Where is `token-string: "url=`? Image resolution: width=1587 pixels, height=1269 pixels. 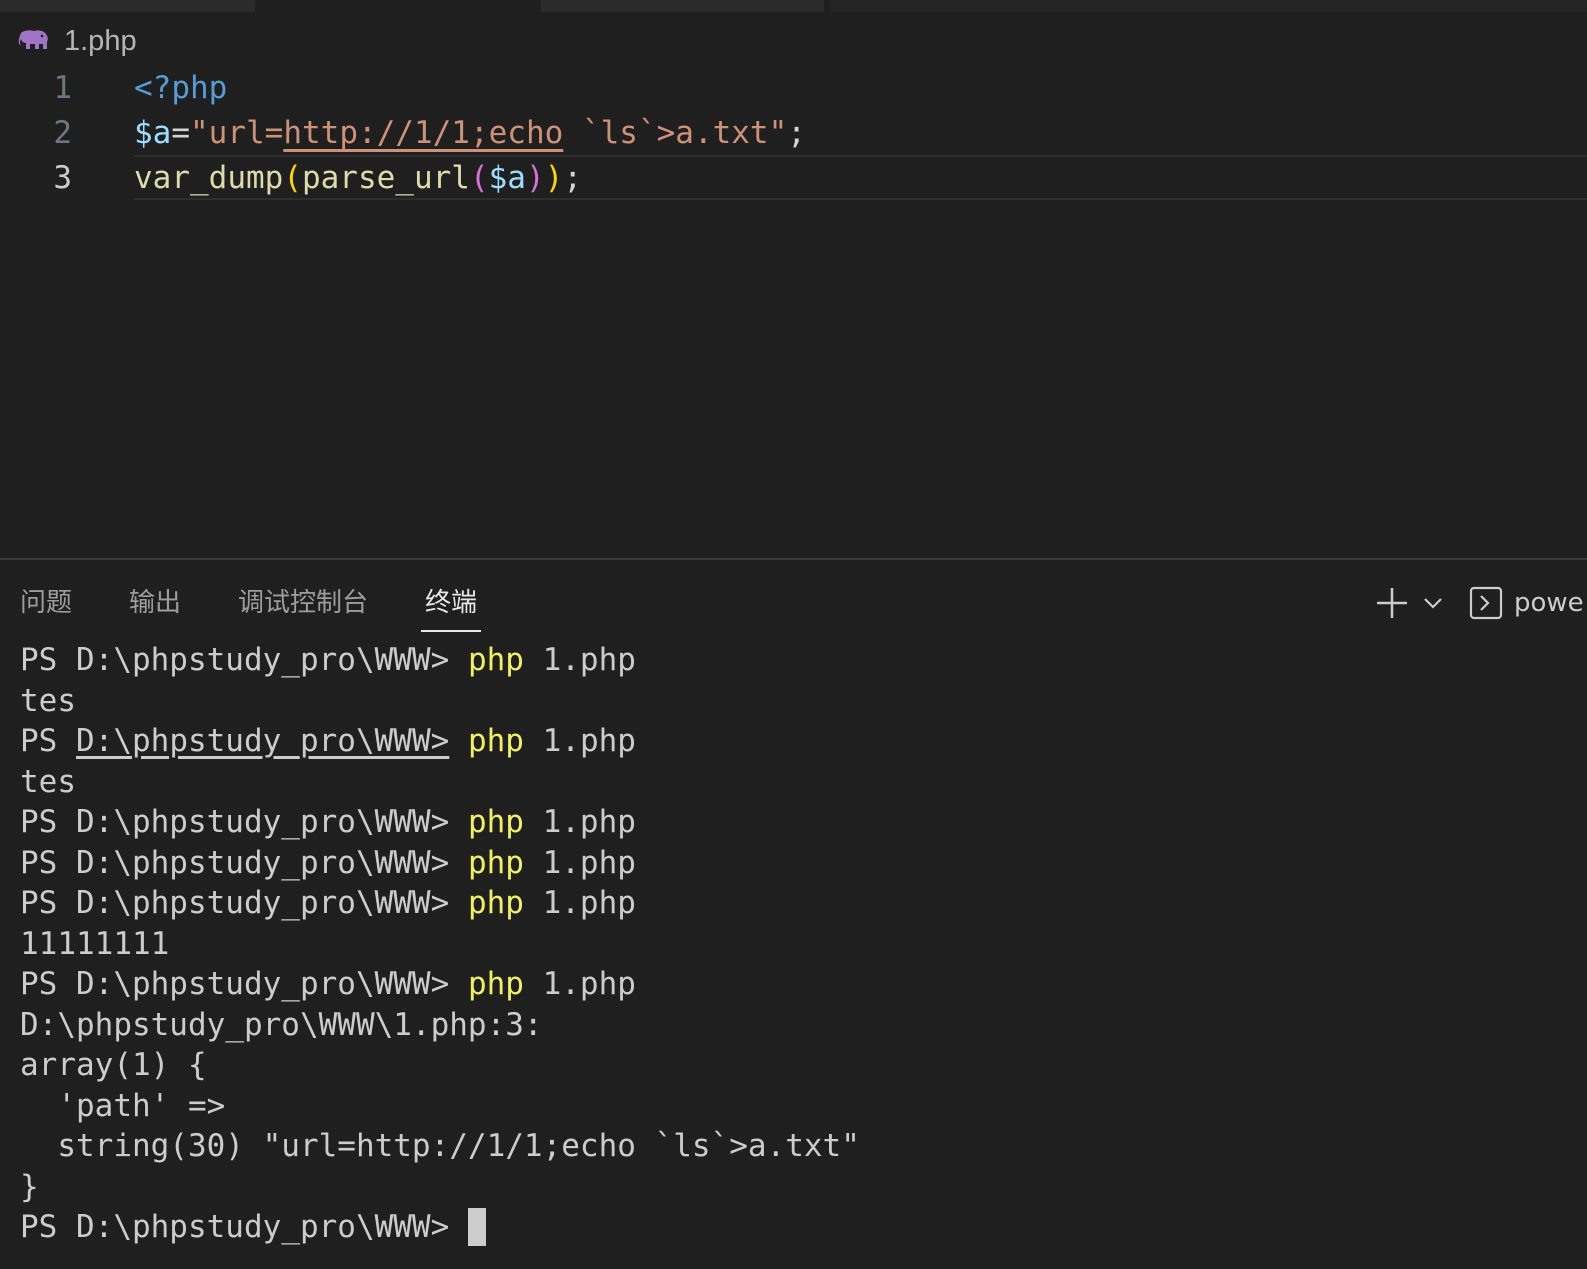
token-string: "url= is located at coordinates (237, 133).